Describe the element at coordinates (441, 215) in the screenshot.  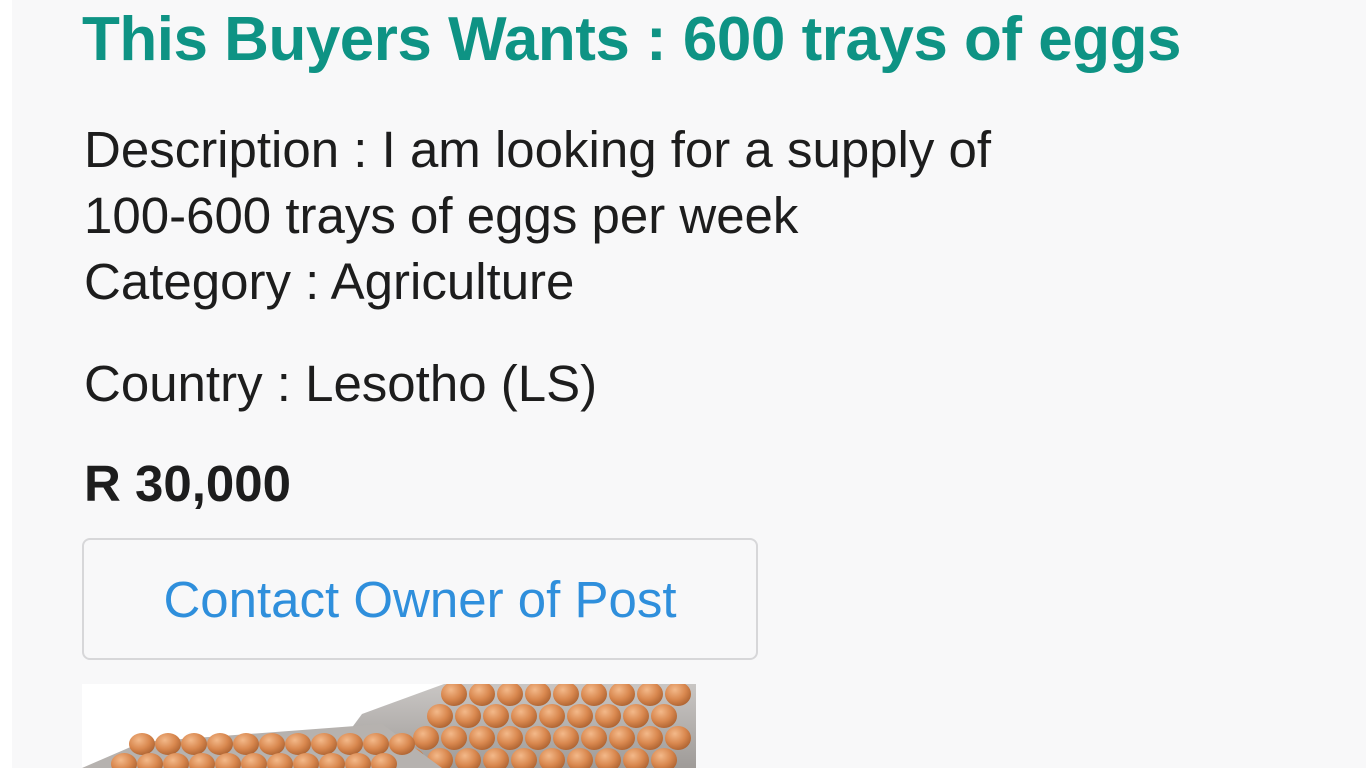
I see `post-description-line-2: 100-600 trays of eggs per week` at that location.